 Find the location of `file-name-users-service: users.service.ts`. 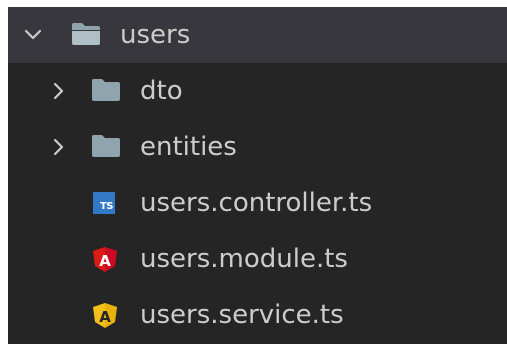

file-name-users-service: users.service.ts is located at coordinates (242, 315).